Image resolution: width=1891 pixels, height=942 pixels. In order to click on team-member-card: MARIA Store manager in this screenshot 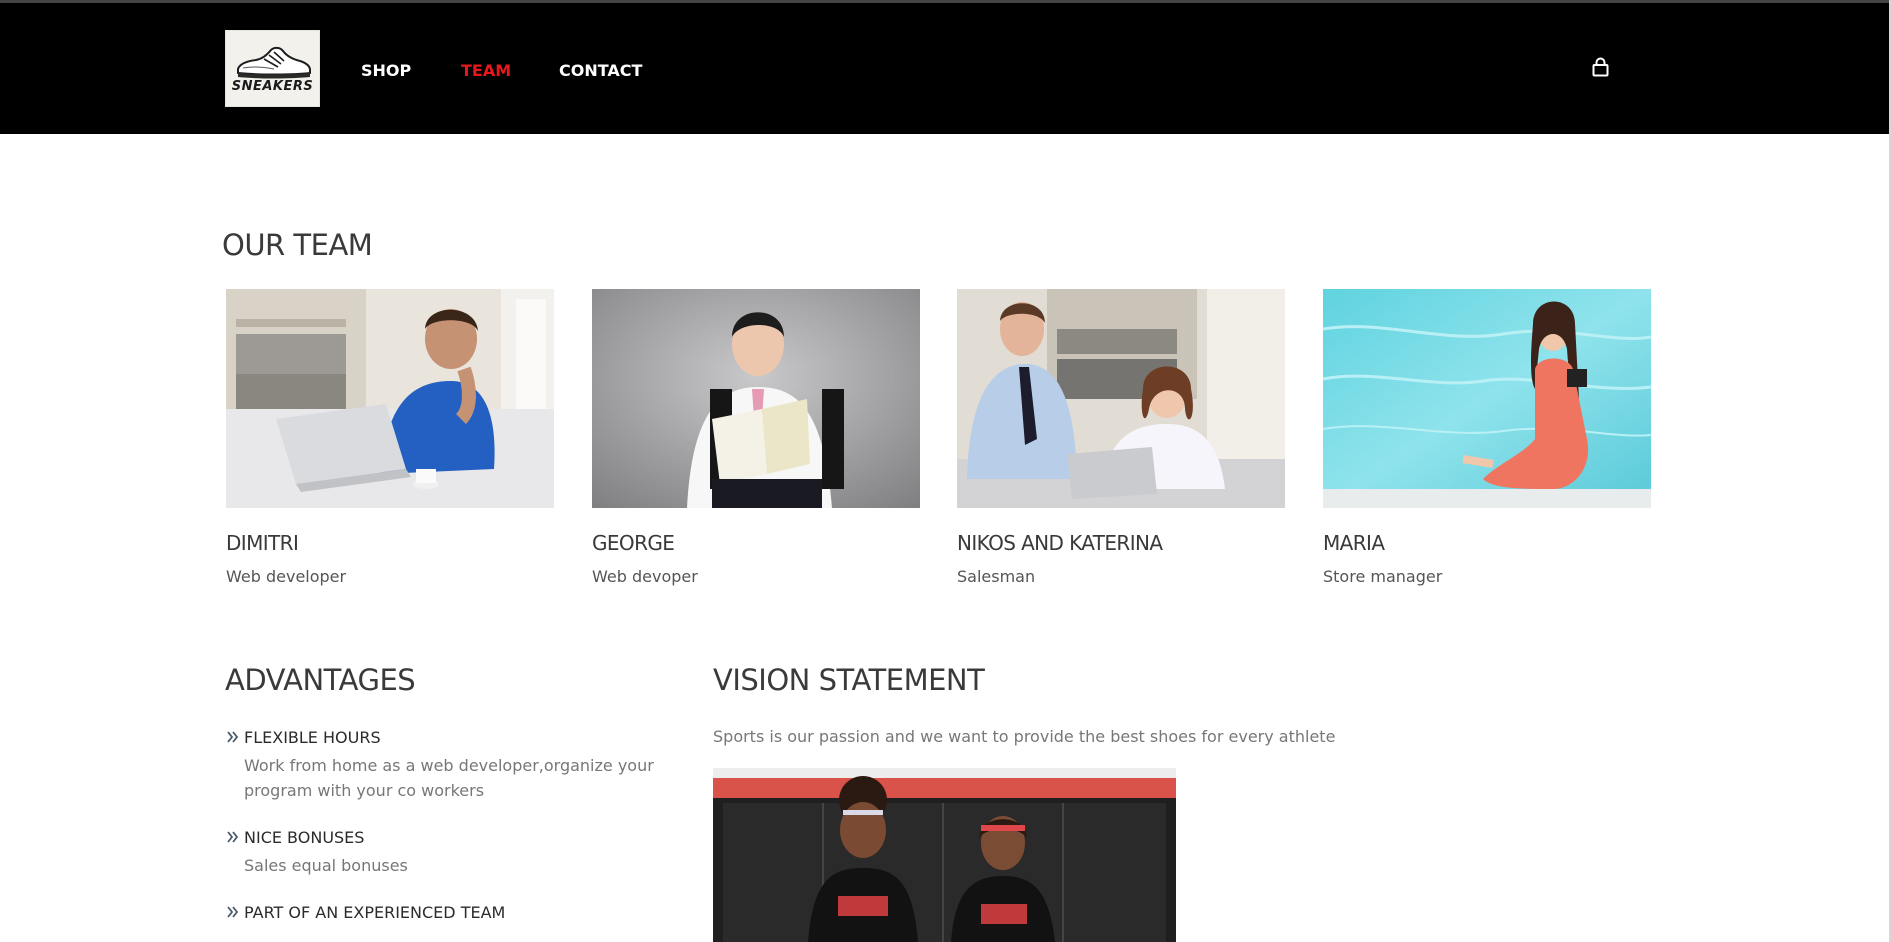, I will do `click(1487, 438)`.